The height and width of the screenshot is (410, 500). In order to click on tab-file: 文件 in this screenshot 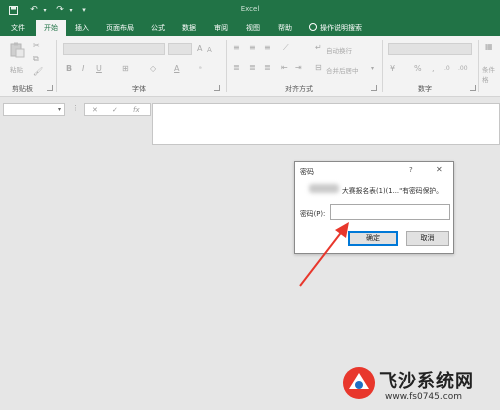, I will do `click(18, 28)`.